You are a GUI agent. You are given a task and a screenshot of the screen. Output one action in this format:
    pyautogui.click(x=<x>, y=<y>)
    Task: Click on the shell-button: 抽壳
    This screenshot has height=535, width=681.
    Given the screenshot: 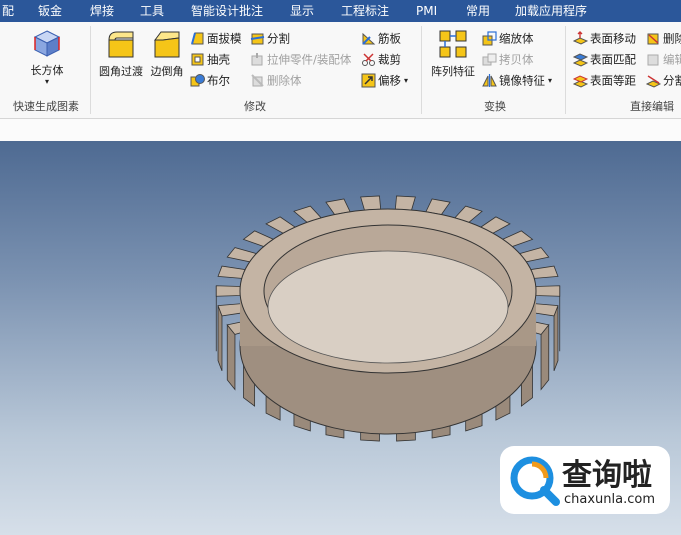 What is the action you would take?
    pyautogui.click(x=210, y=59)
    